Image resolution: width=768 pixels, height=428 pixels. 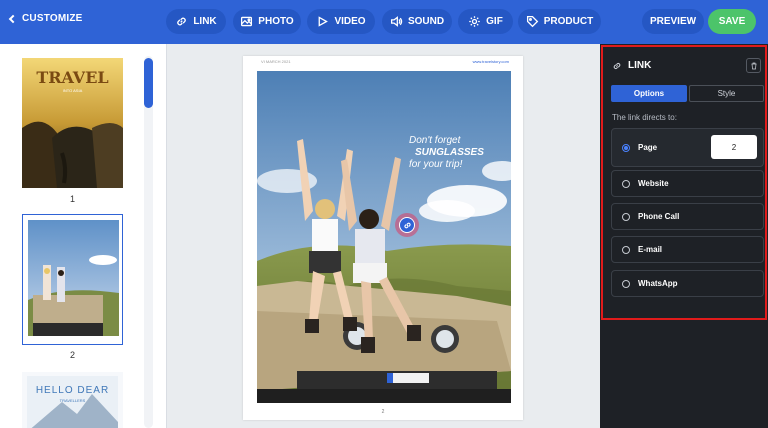 What do you see at coordinates (276, 21) in the screenshot?
I see `photo-tool-label: PHOTO` at bounding box center [276, 21].